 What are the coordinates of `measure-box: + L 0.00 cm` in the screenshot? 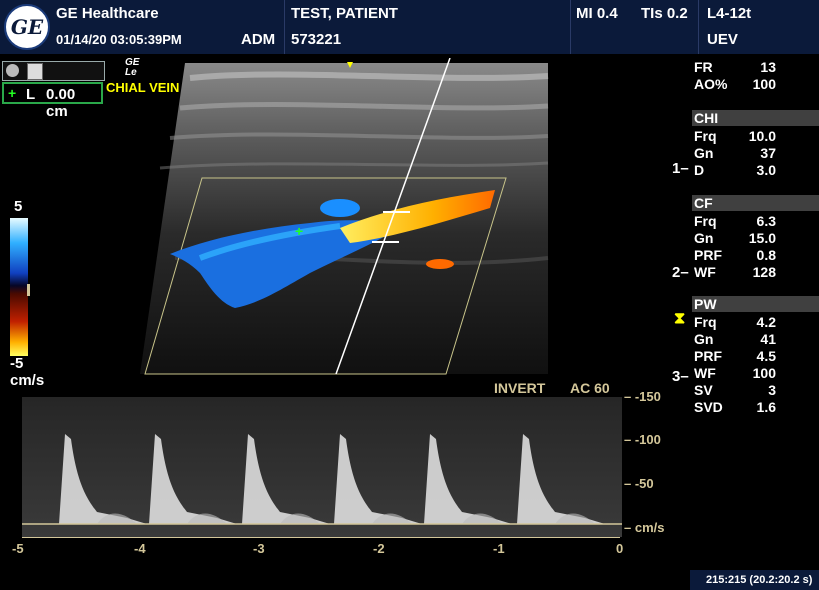 It's located at (52, 101).